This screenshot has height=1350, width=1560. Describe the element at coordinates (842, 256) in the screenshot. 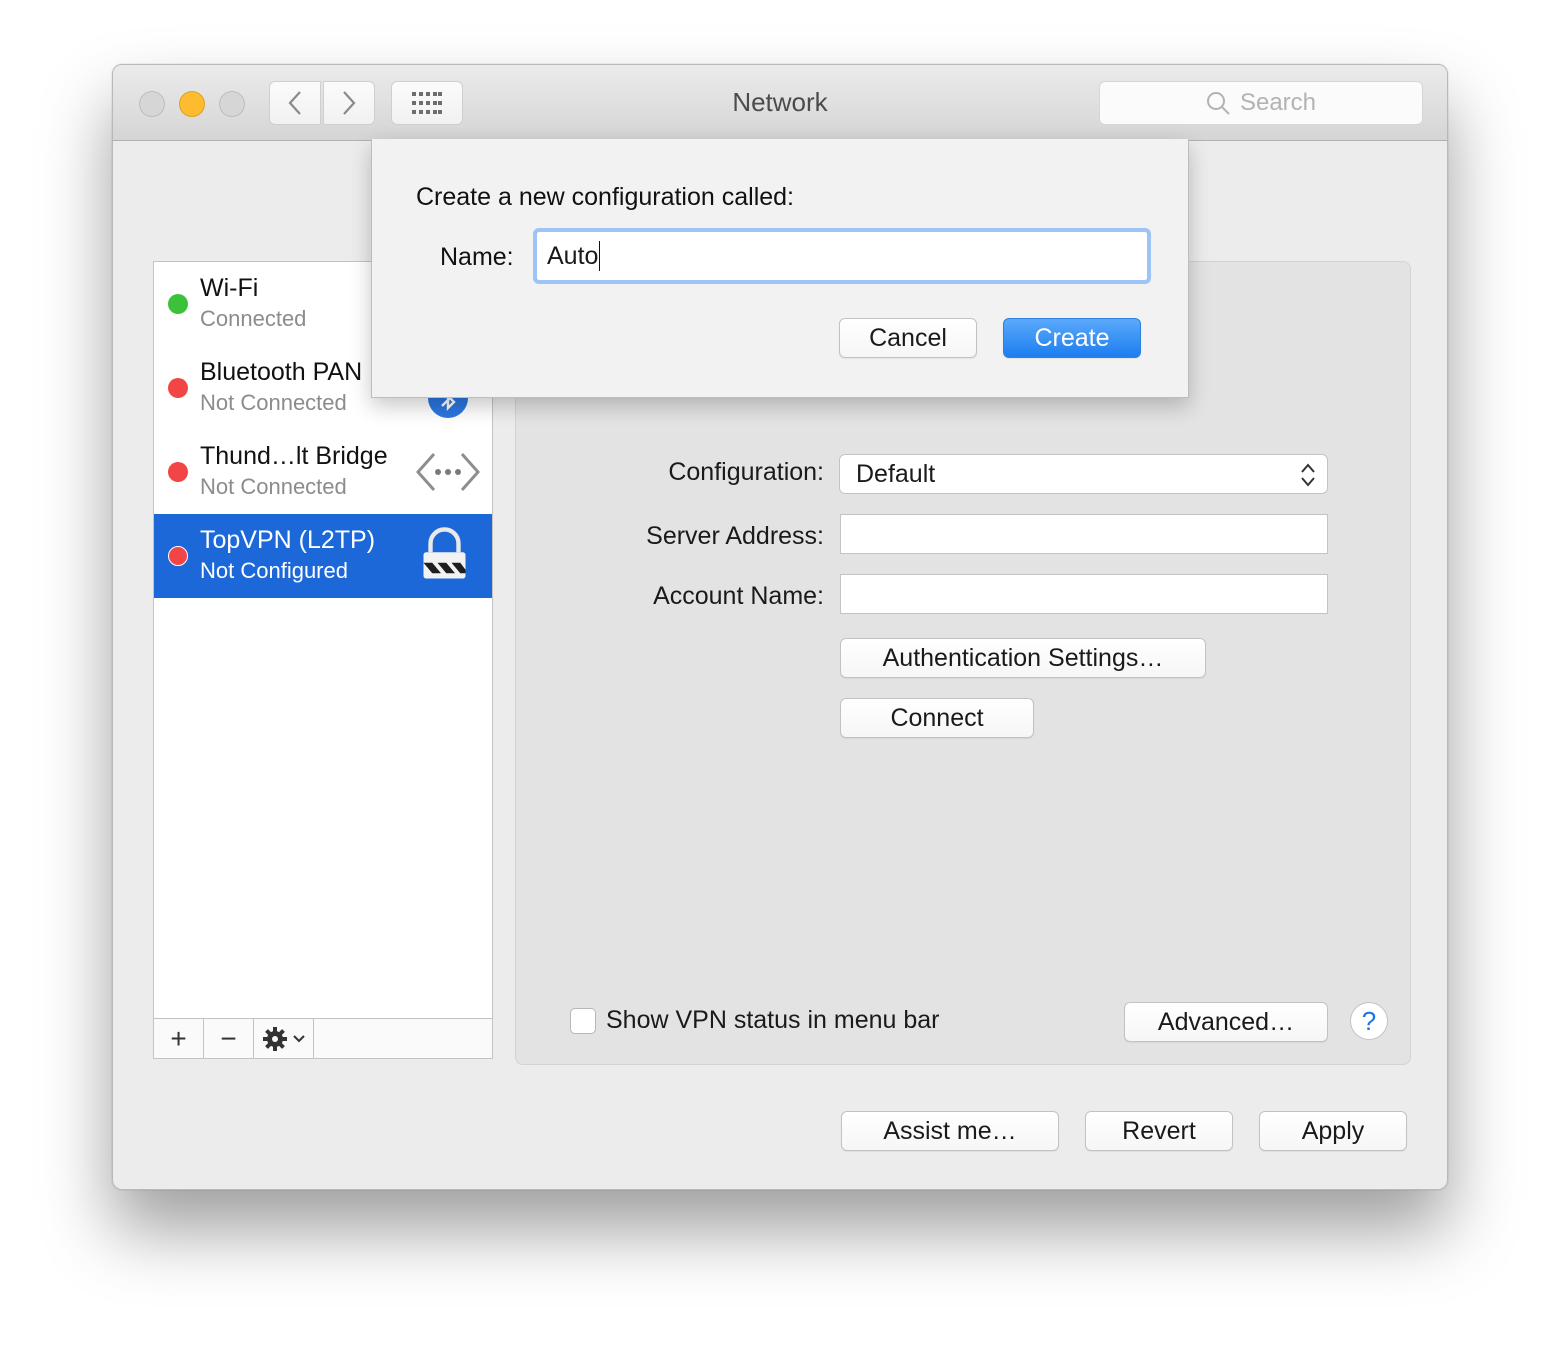

I see `configuration-name-input: Auto` at that location.